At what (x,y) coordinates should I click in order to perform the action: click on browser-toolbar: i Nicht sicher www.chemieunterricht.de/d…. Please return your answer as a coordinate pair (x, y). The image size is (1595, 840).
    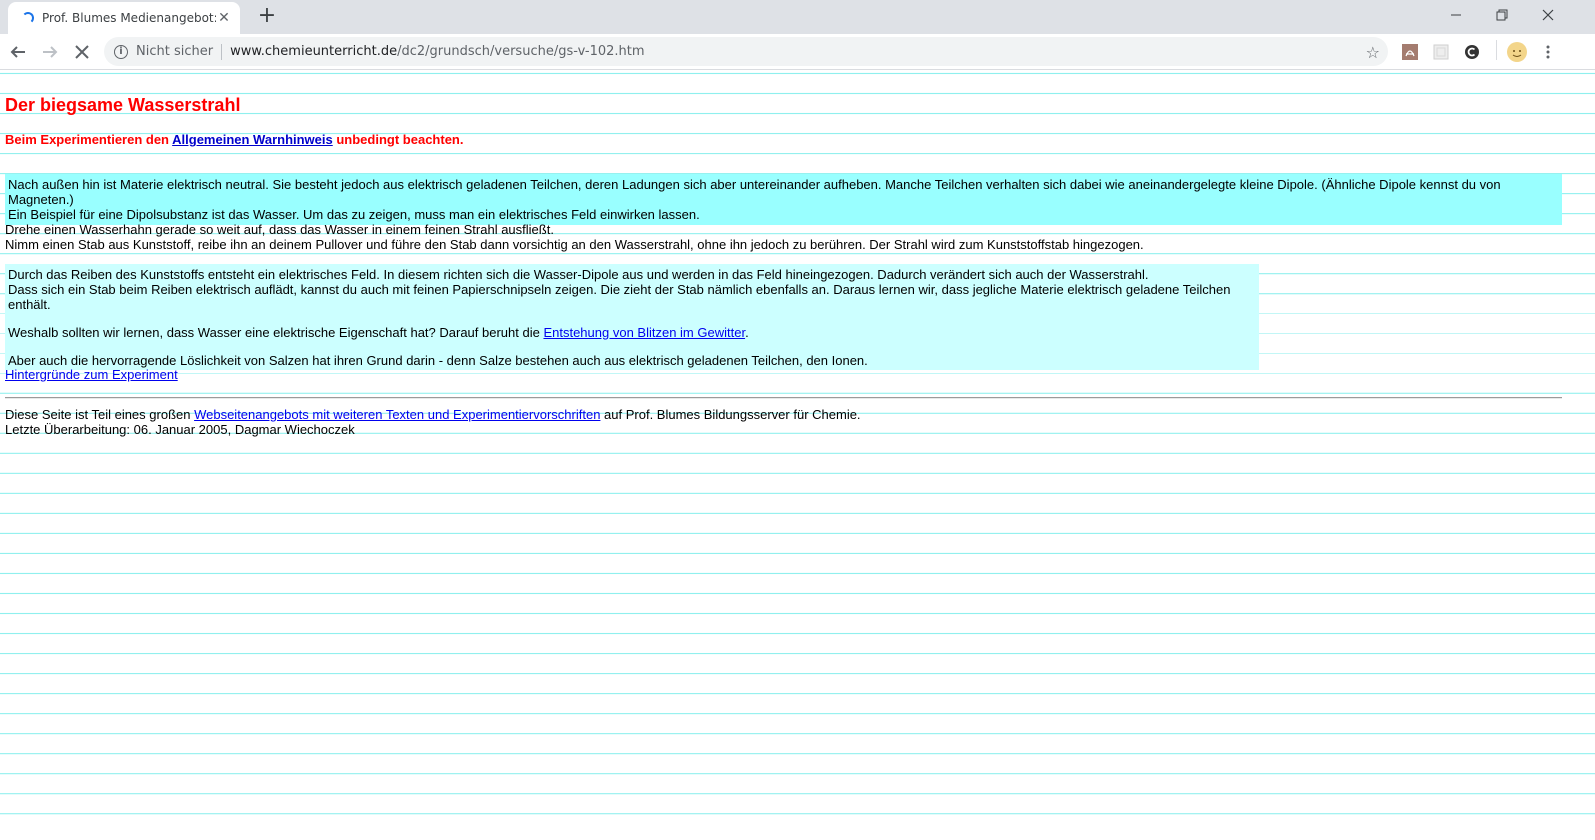
    Looking at the image, I should click on (797, 52).